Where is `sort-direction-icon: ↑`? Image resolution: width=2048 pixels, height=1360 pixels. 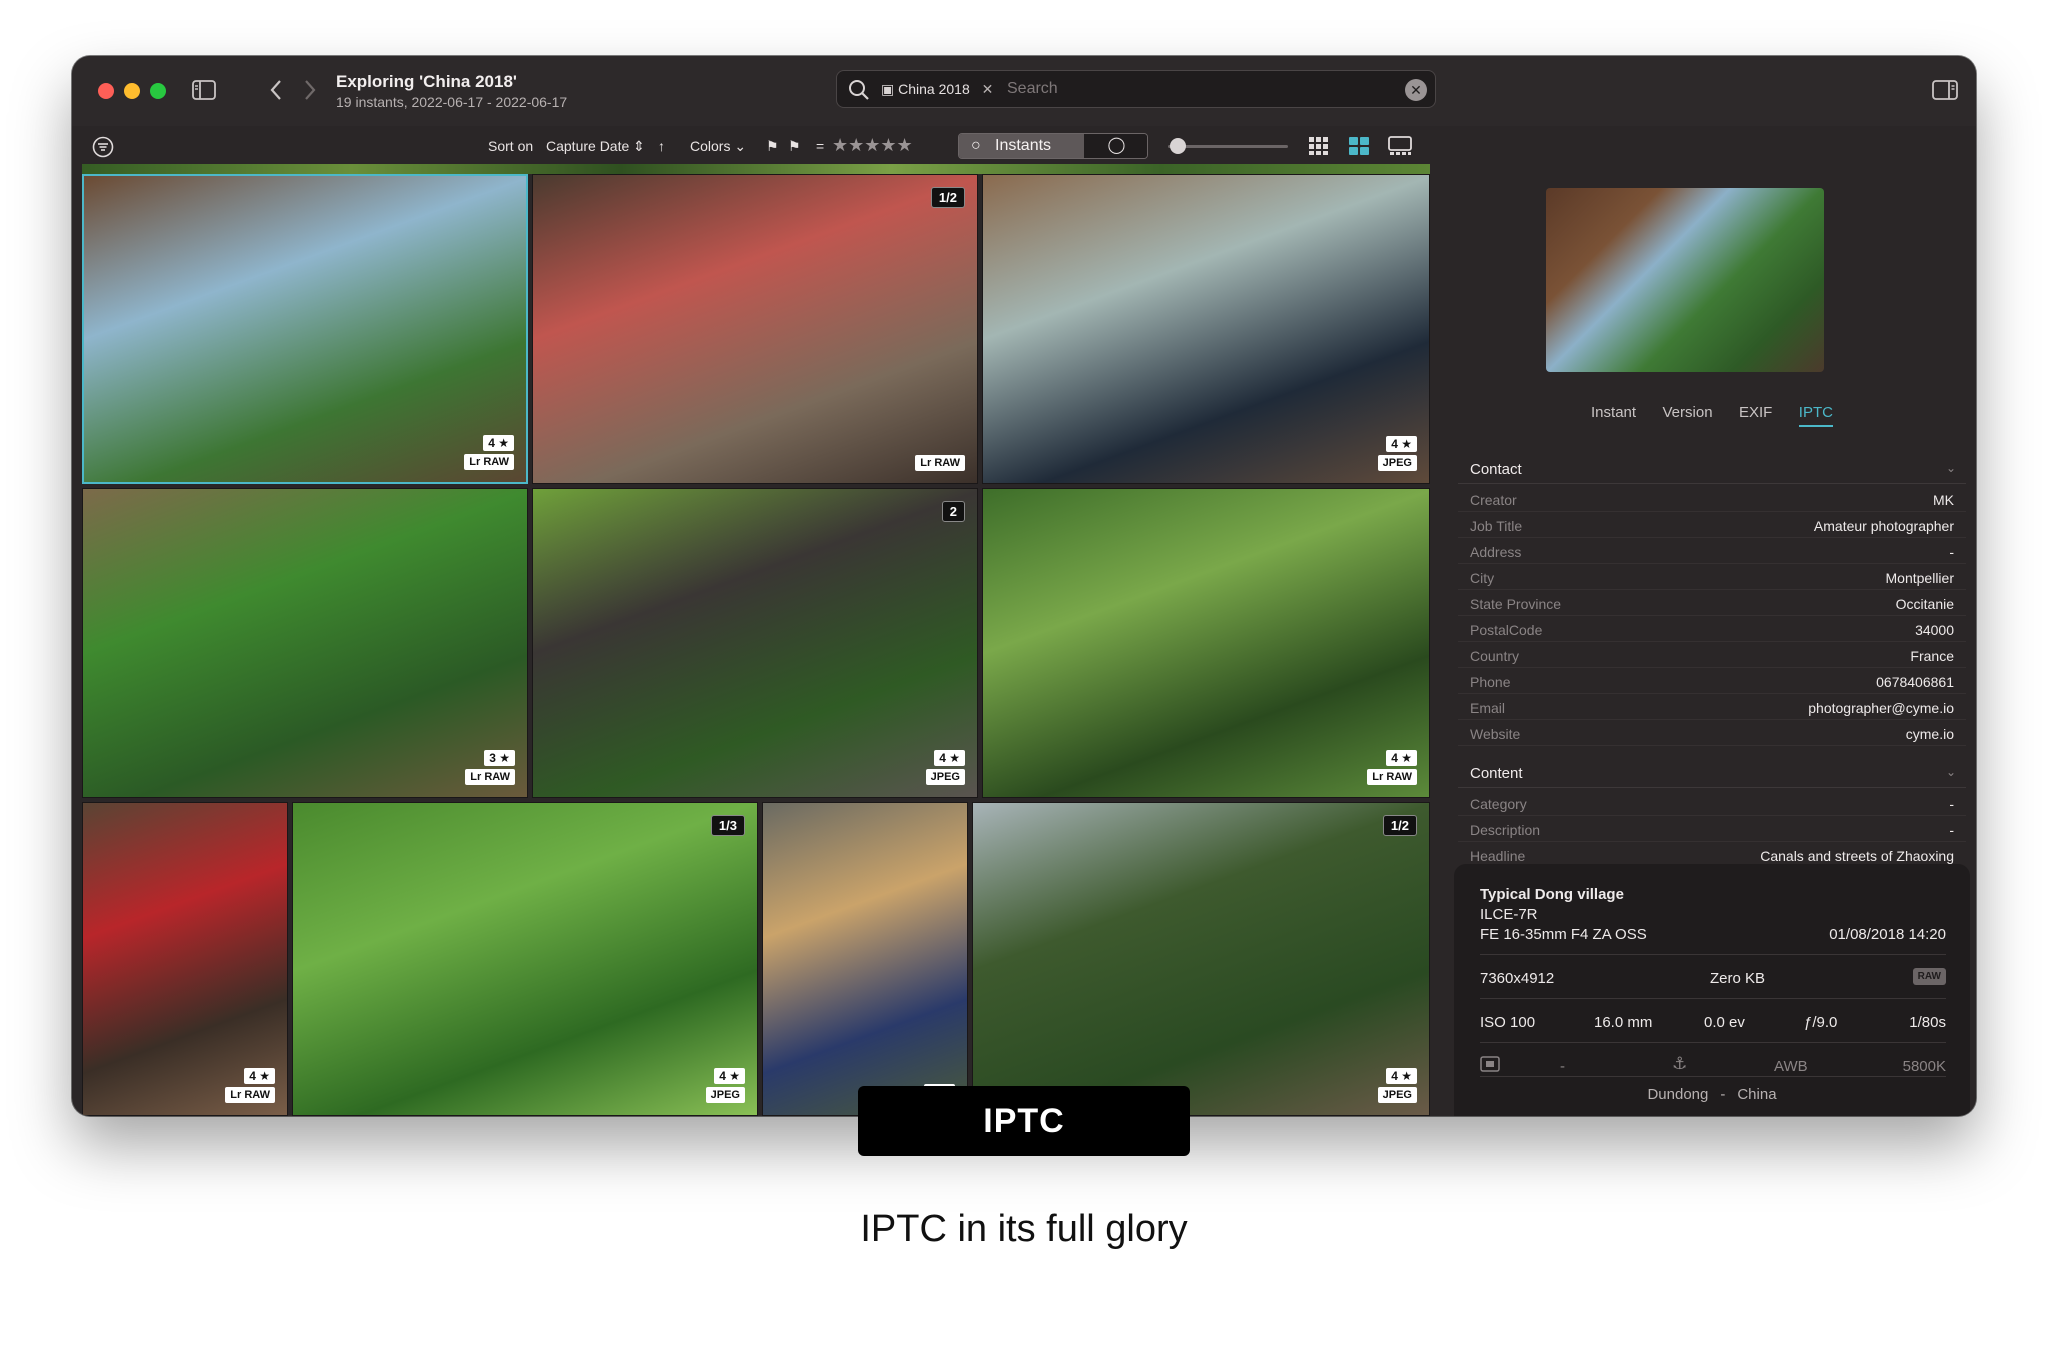
sort-direction-icon: ↑ is located at coordinates (661, 146).